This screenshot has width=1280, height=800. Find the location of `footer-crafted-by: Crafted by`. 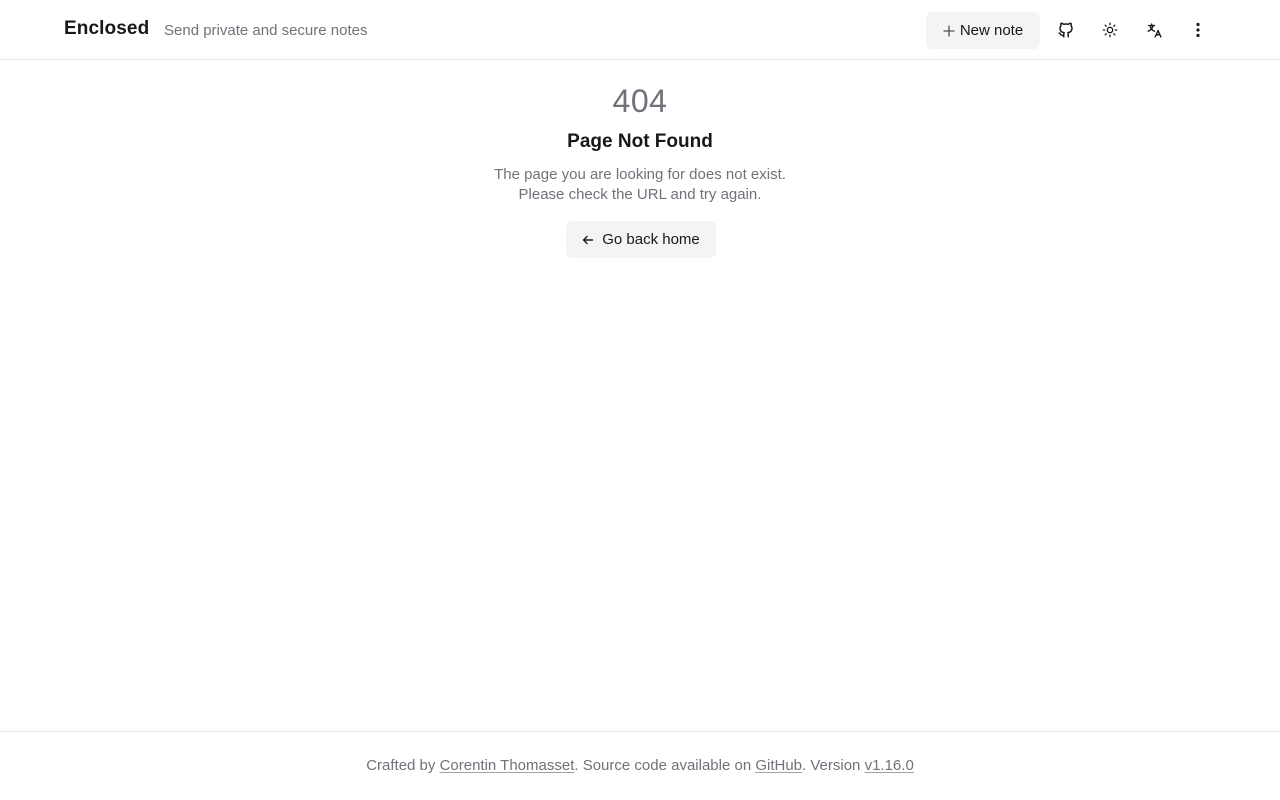

footer-crafted-by: Crafted by is located at coordinates (401, 765).